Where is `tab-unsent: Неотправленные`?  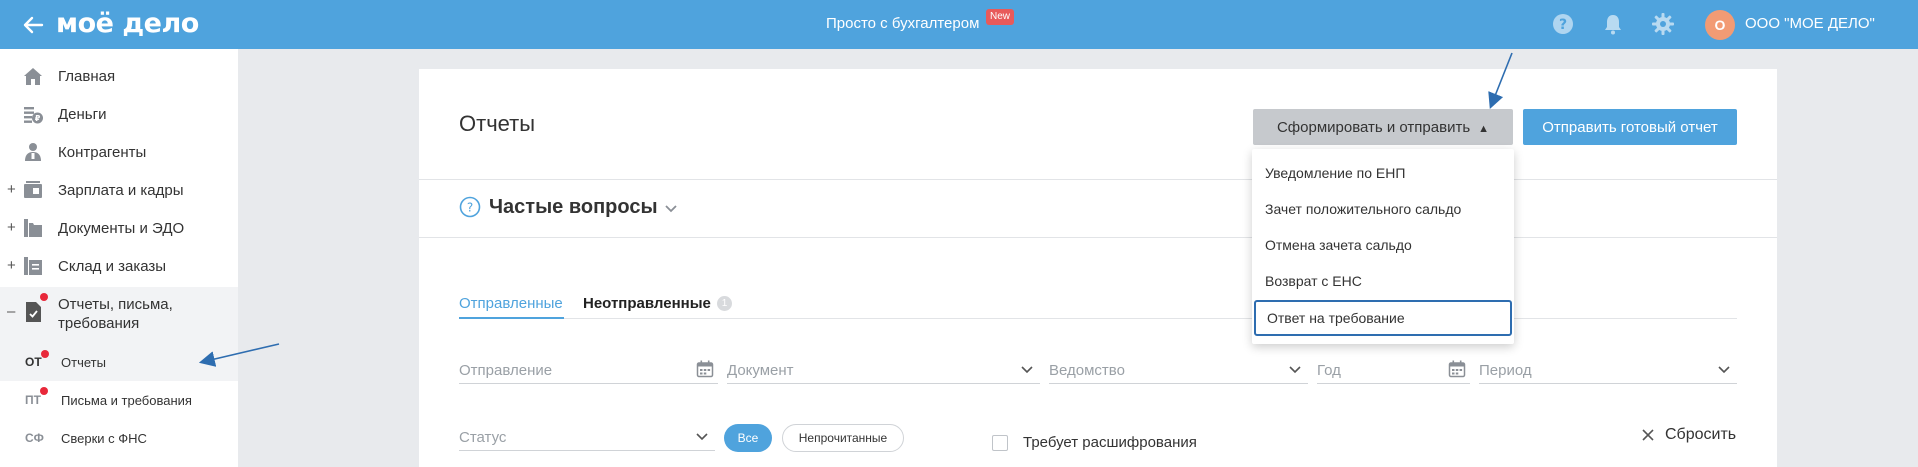
tab-unsent: Неотправленные is located at coordinates (647, 303).